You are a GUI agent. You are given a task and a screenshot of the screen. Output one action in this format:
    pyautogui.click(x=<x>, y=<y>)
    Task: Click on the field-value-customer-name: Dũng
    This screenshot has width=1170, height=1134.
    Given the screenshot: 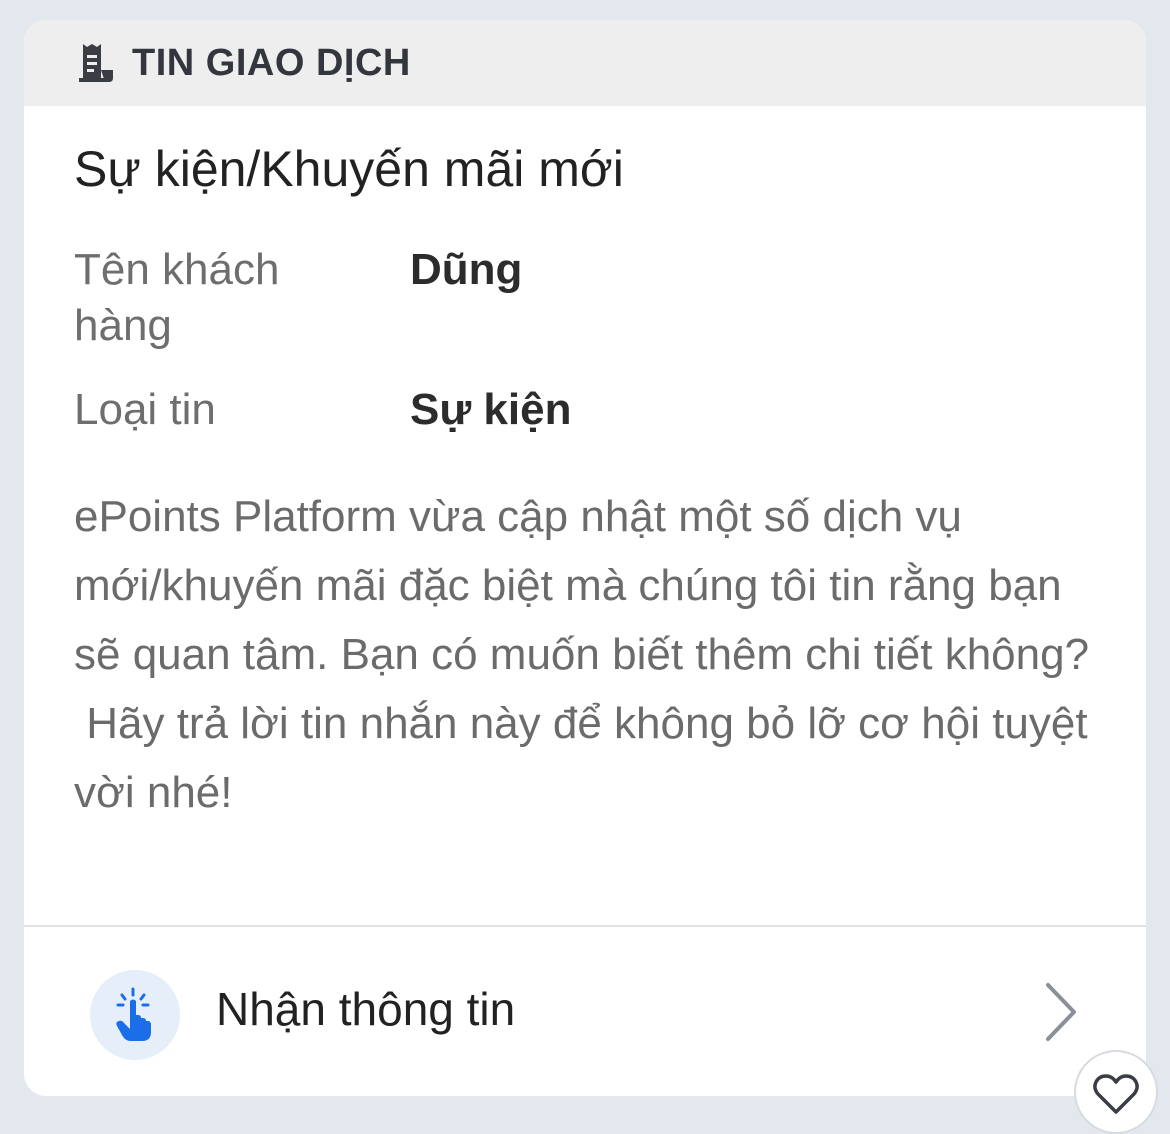 What is the action you would take?
    pyautogui.click(x=466, y=269)
    